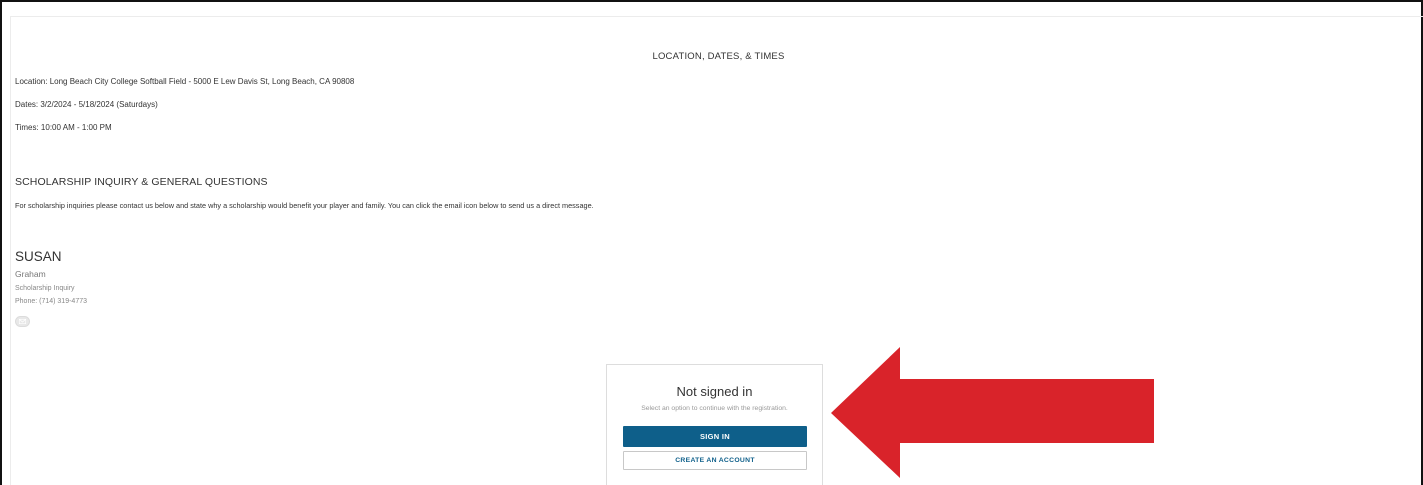 The height and width of the screenshot is (485, 1423). Describe the element at coordinates (141, 182) in the screenshot. I see `scholarship-section-title: SCHOLARSHIP INQUIRY & GENERAL QUESTIONS` at that location.